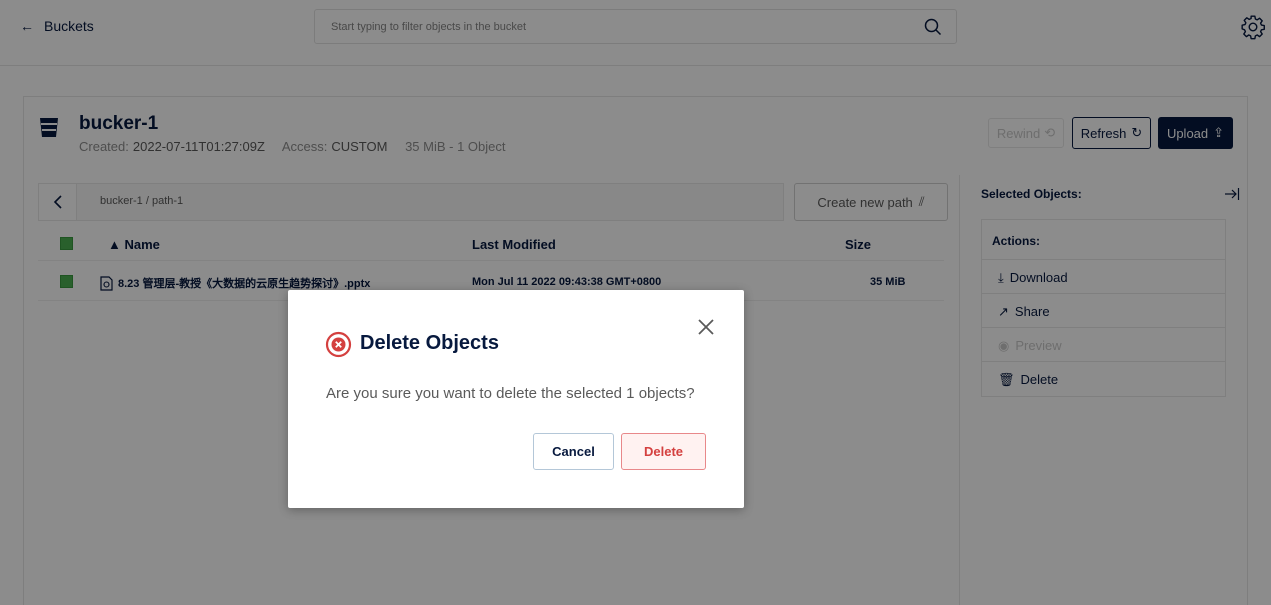 This screenshot has height=605, width=1271. What do you see at coordinates (706, 327) in the screenshot?
I see `close-icon` at bounding box center [706, 327].